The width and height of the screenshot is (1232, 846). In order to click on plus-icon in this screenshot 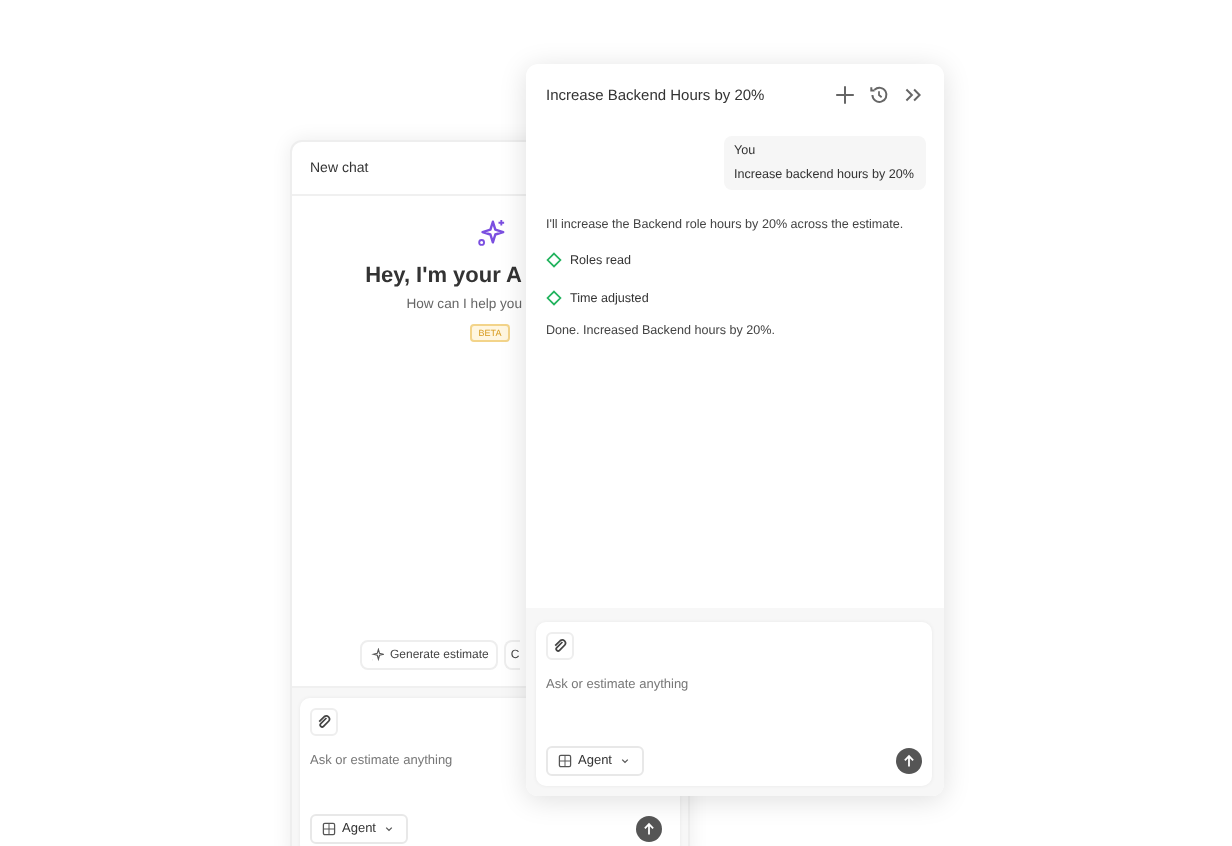, I will do `click(845, 94)`.